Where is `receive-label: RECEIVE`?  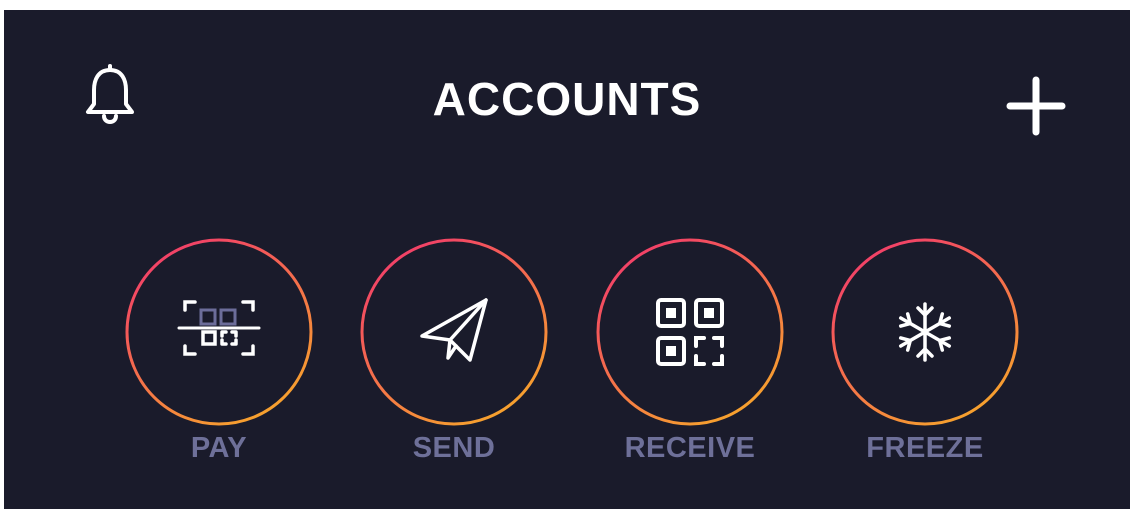 receive-label: RECEIVE is located at coordinates (690, 448).